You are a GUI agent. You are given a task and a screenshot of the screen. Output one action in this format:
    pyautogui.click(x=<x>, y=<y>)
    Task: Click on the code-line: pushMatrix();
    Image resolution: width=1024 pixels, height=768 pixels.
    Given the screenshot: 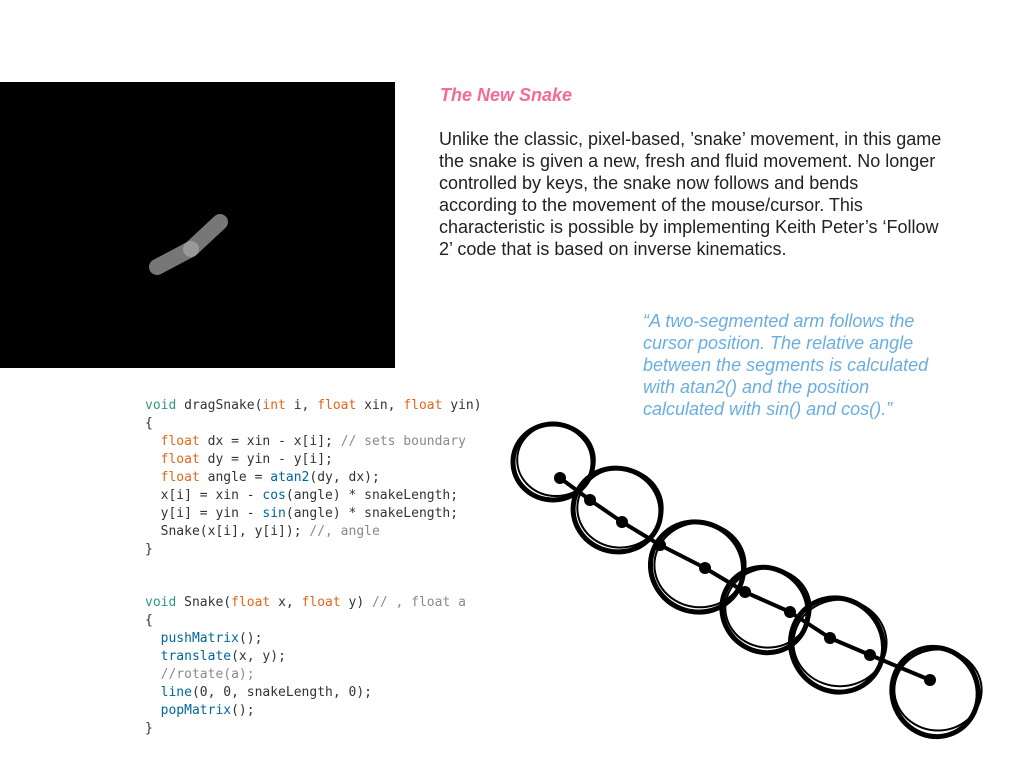 What is the action you would take?
    pyautogui.click(x=305, y=639)
    